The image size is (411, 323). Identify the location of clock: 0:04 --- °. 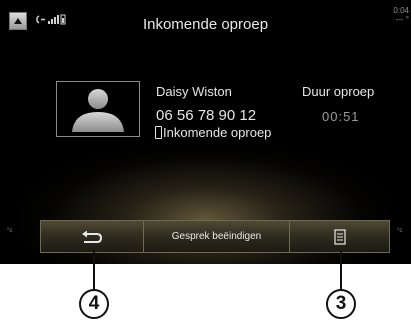
(401, 15).